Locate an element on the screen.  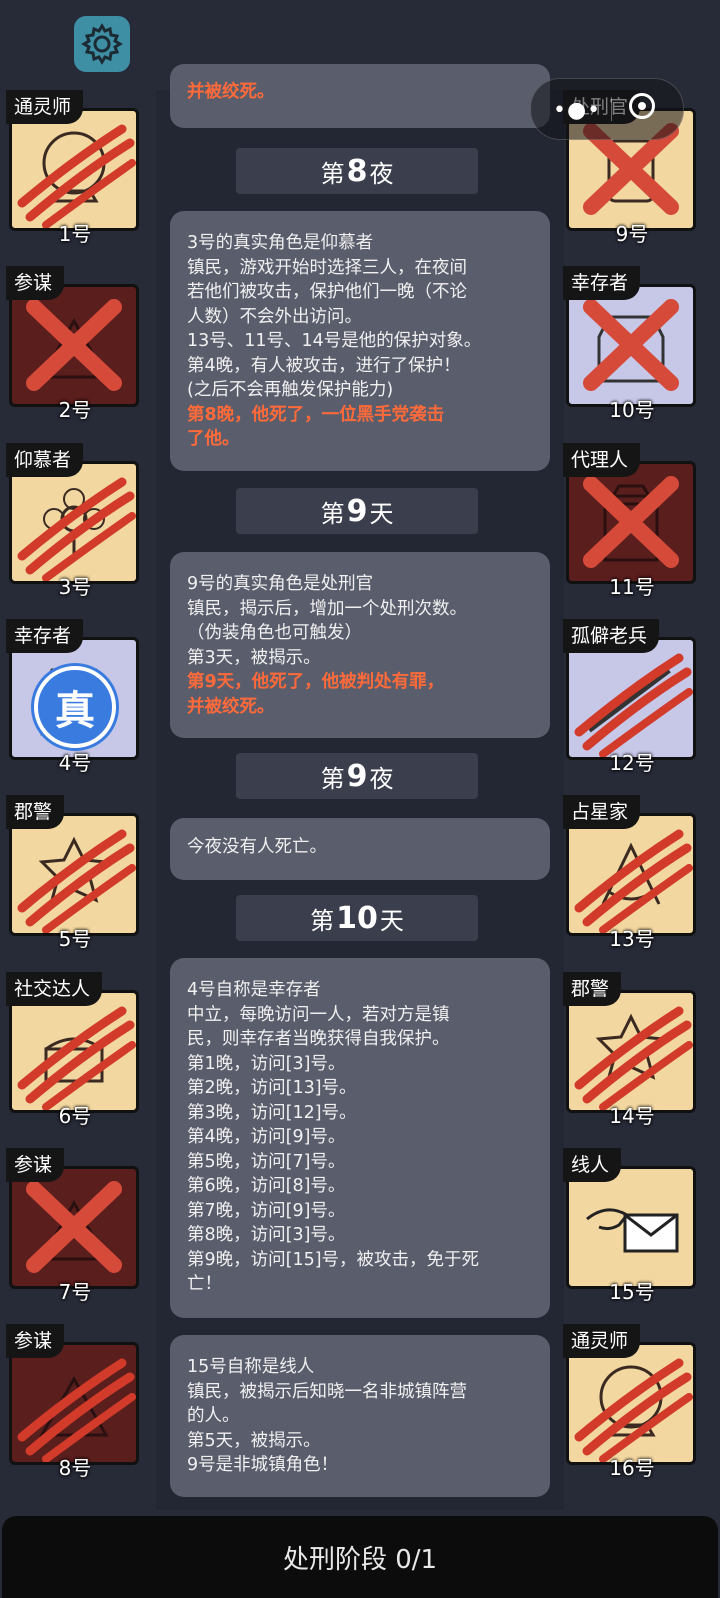
envelope-icon is located at coordinates (632, 1230).